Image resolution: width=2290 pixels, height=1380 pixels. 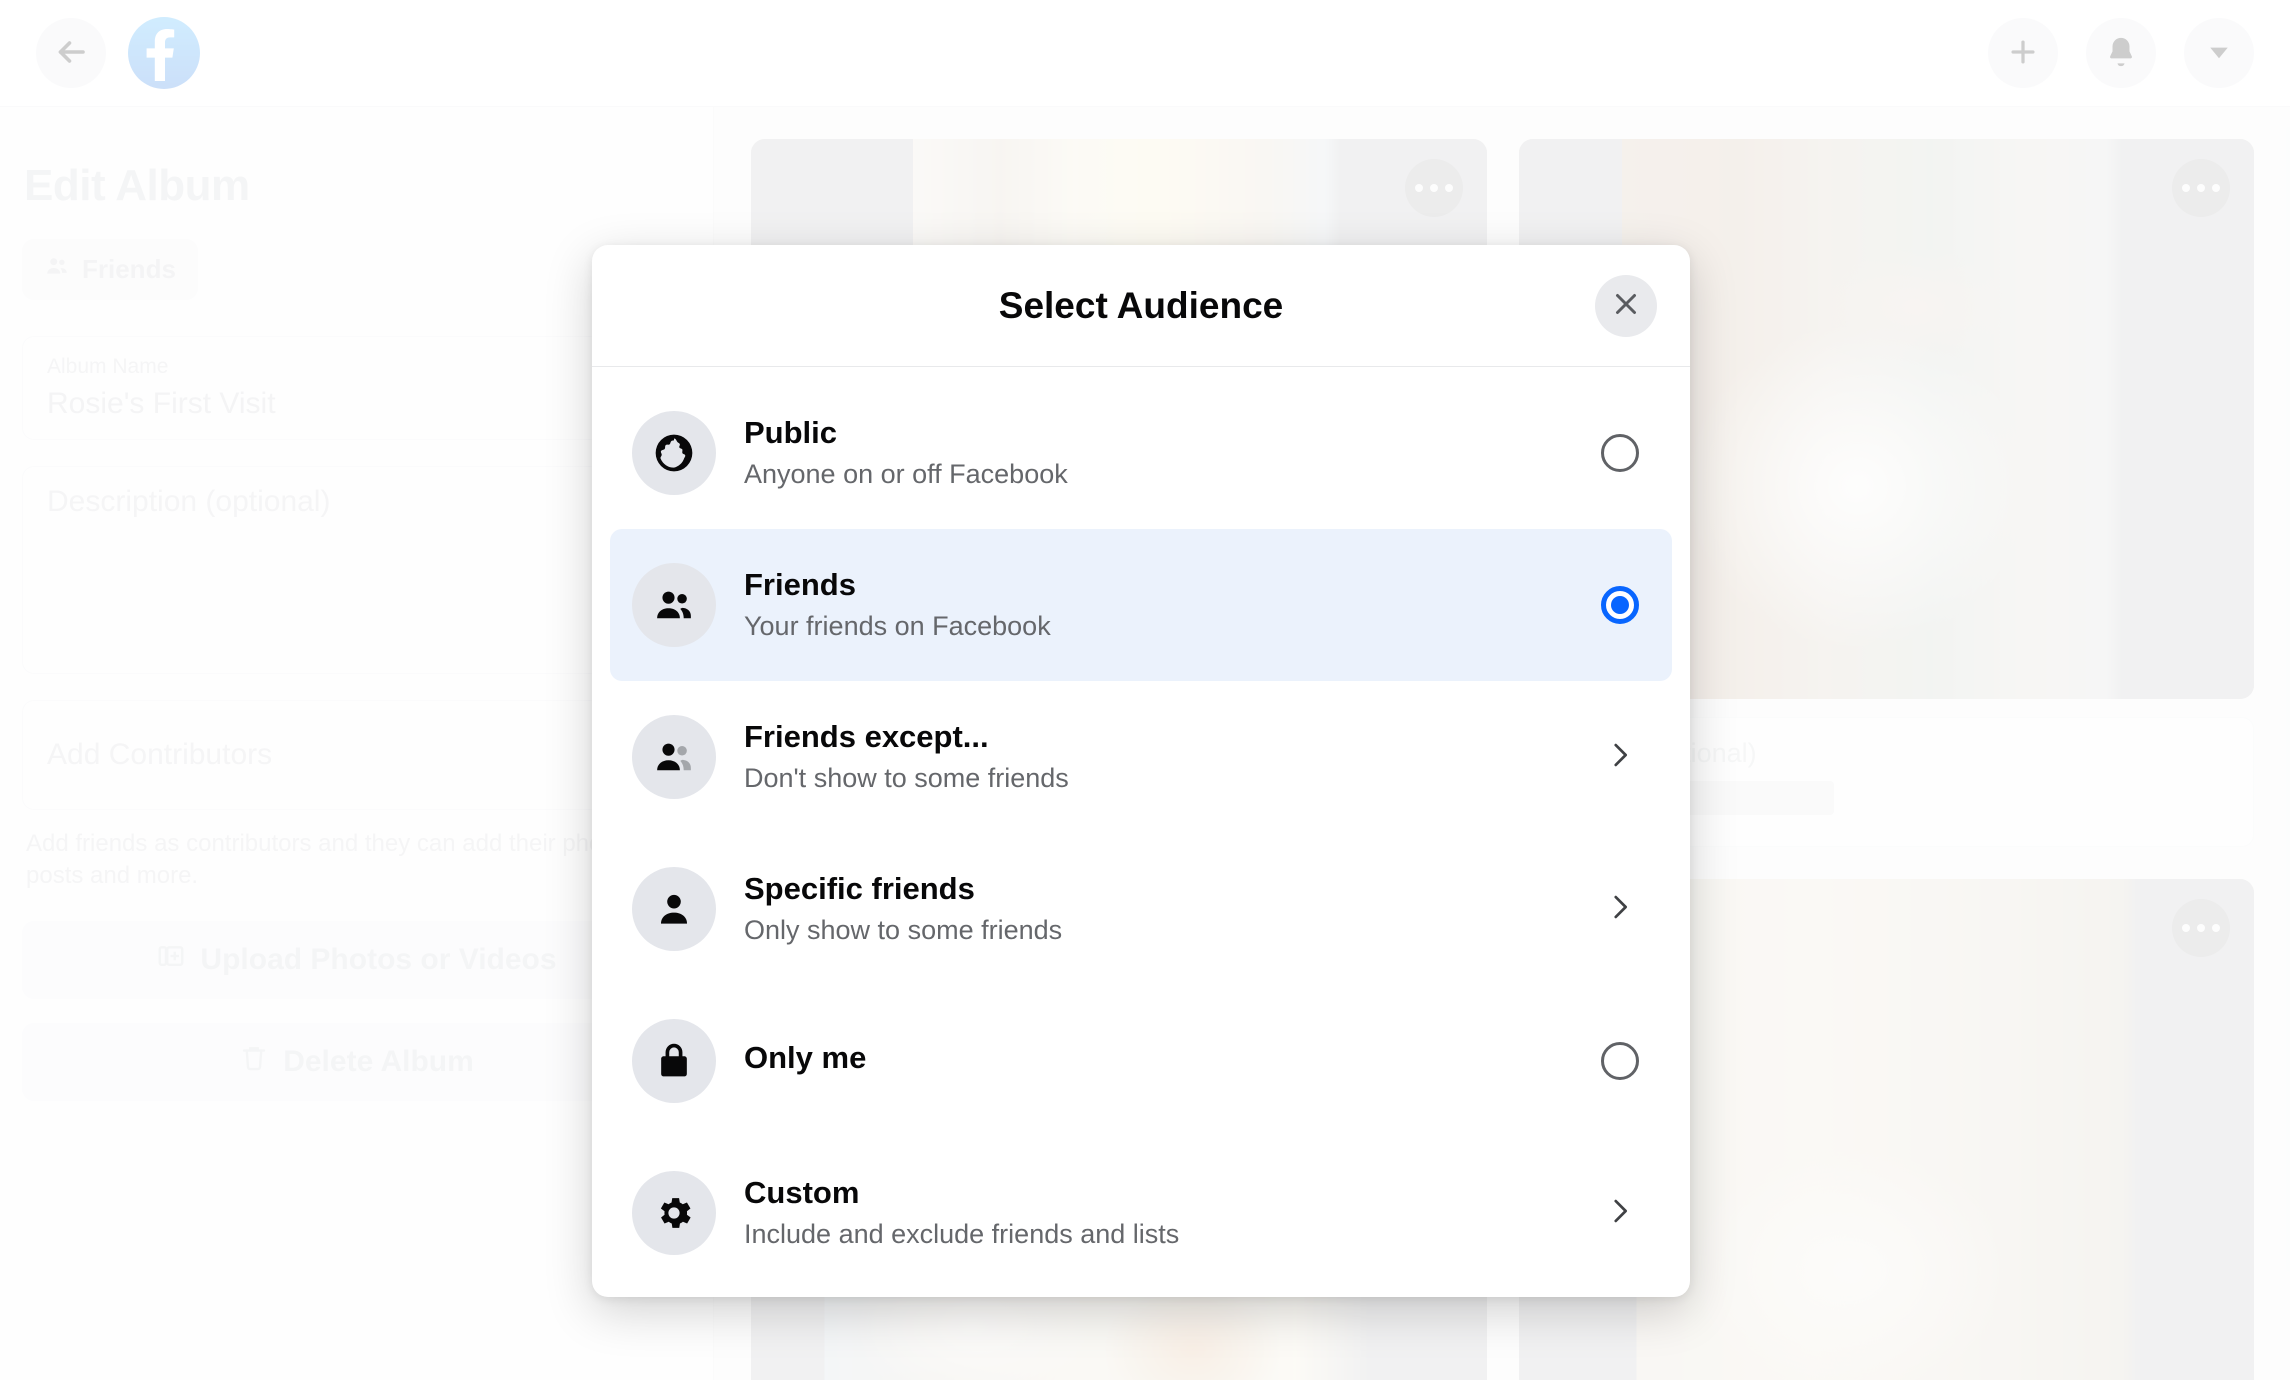 I want to click on audience-option-label: Public, so click(x=791, y=433).